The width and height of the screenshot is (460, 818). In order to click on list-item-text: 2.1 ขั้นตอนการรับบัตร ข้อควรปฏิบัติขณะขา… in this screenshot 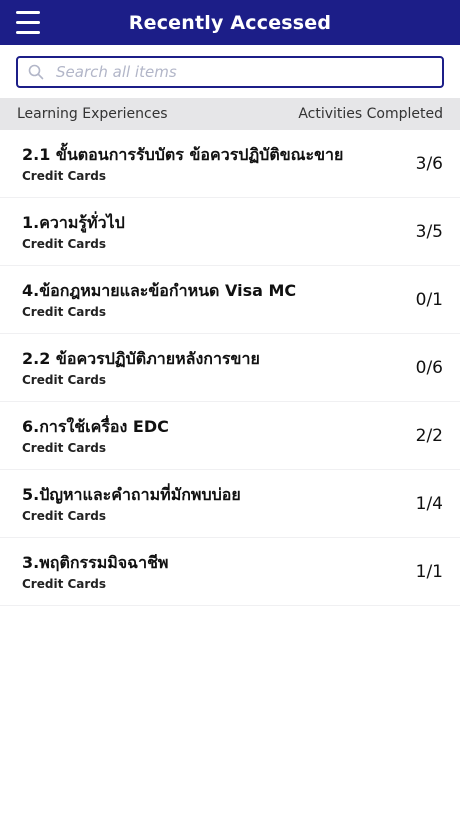, I will do `click(182, 163)`.